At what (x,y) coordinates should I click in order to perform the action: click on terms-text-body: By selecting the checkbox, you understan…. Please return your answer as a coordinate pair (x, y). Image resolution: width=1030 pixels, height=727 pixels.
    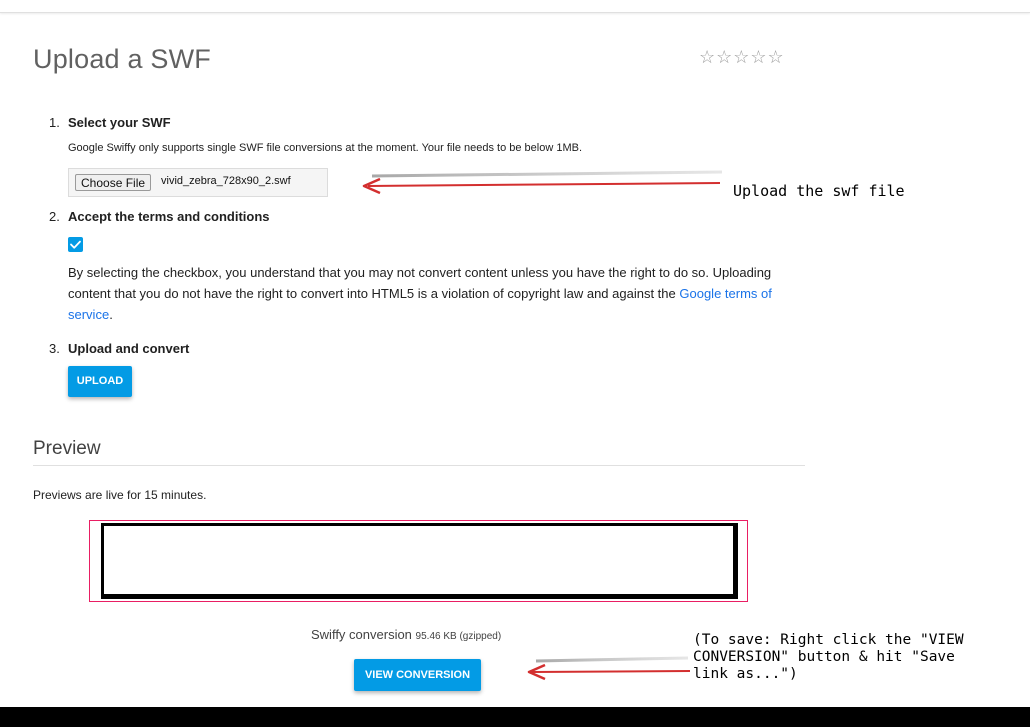
    Looking at the image, I should click on (420, 283).